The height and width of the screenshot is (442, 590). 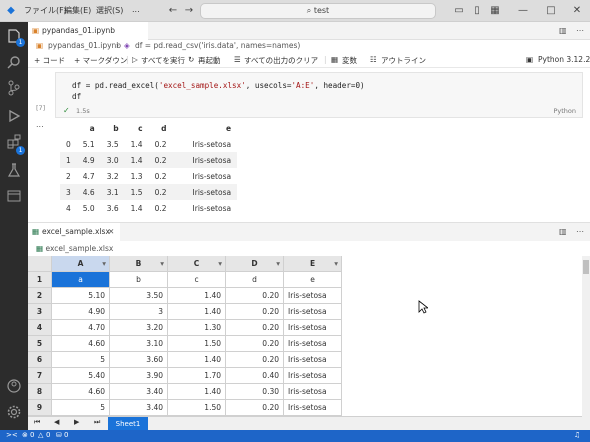 What do you see at coordinates (139, 360) in the screenshot?
I see `sheet-cell: 3.60` at bounding box center [139, 360].